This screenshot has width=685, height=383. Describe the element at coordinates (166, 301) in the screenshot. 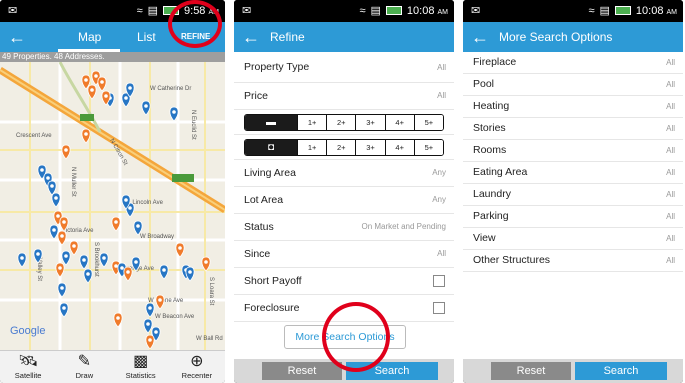

I see `street-label: W Crone Ave` at that location.